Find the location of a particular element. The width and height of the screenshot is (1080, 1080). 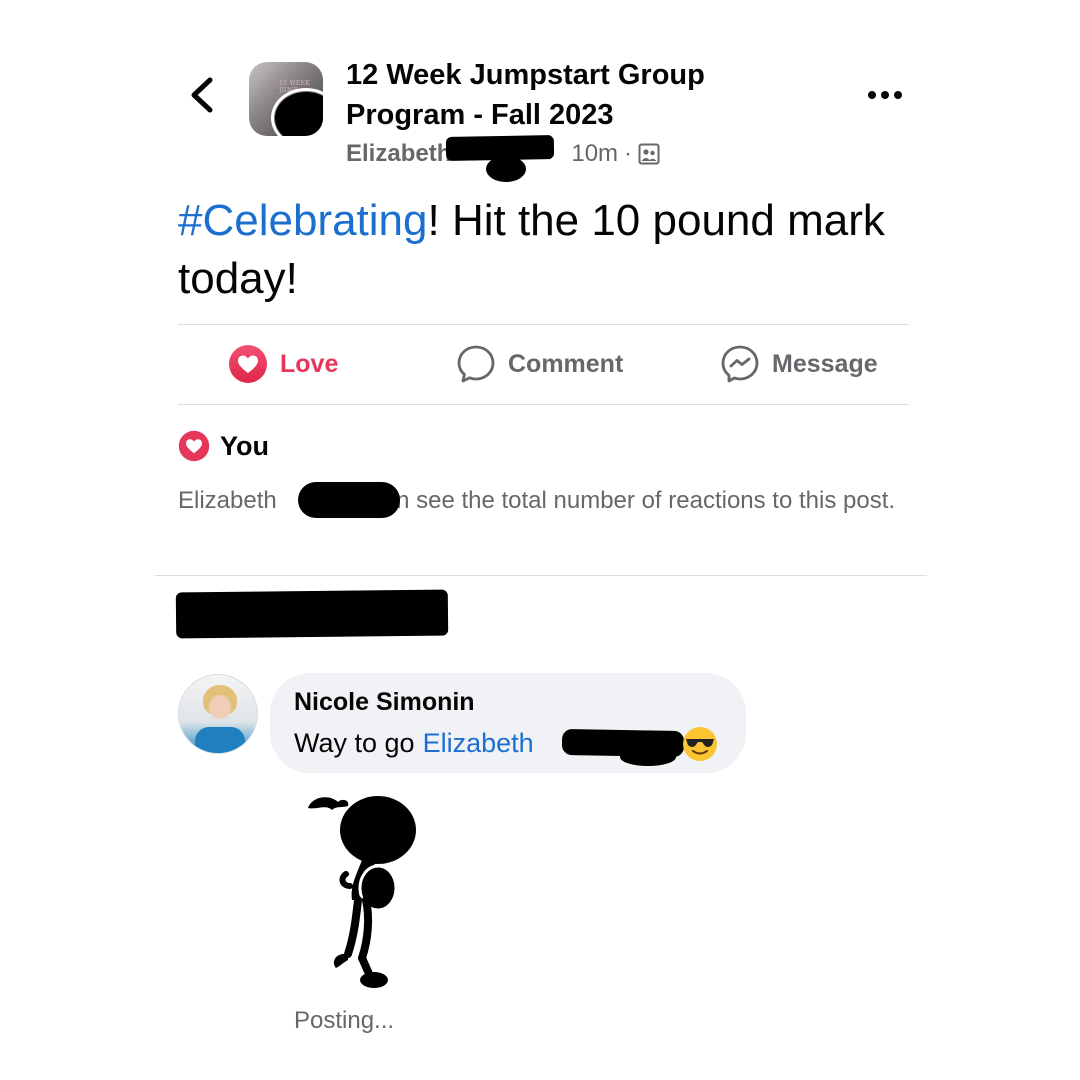

messenger-icon is located at coordinates (740, 364).